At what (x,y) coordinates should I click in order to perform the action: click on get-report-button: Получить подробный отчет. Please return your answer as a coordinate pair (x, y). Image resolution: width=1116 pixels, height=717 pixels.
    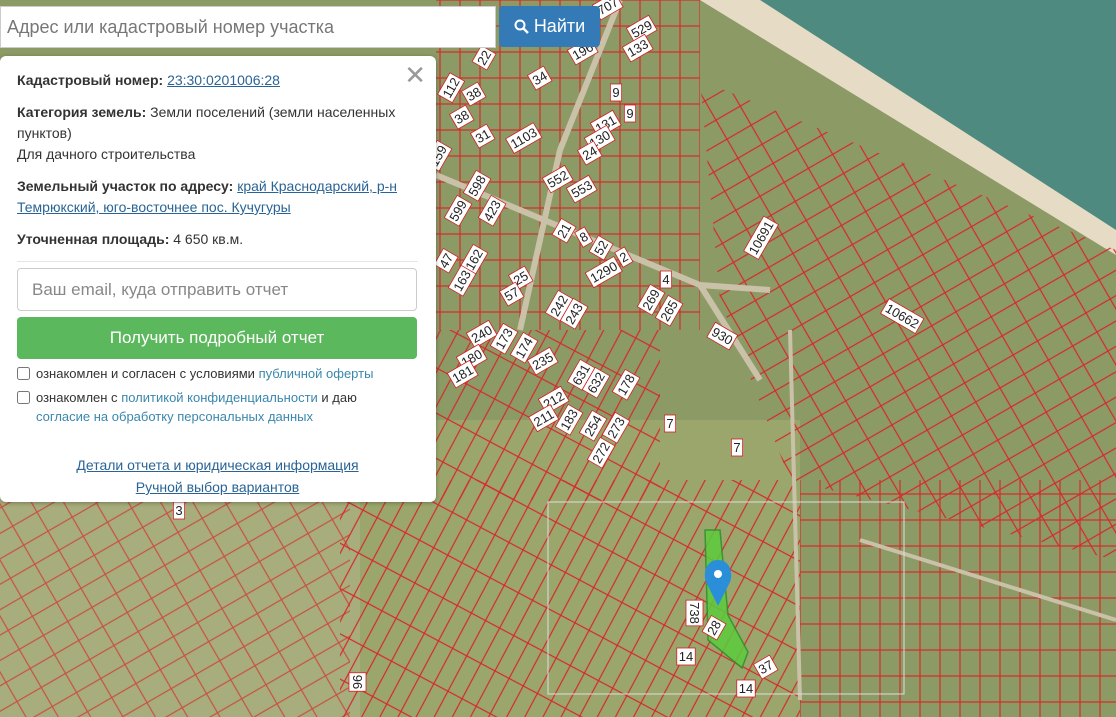
    Looking at the image, I should click on (217, 338).